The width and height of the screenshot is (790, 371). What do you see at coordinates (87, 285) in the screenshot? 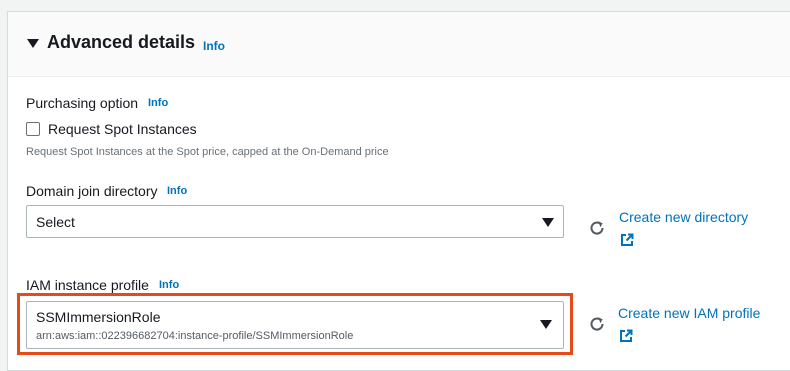
I see `iam-profile-label: IAM instance profile` at bounding box center [87, 285].